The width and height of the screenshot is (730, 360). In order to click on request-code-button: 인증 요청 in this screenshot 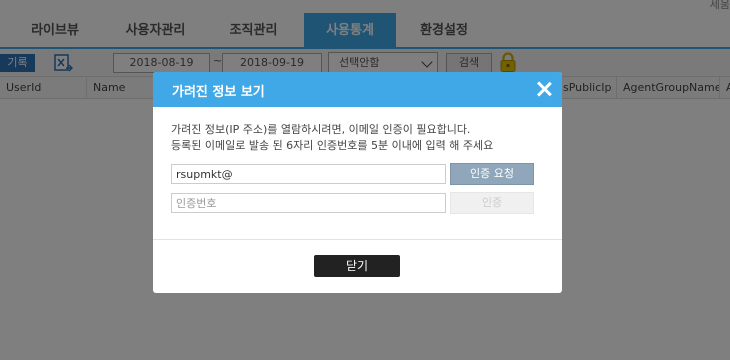, I will do `click(492, 174)`.